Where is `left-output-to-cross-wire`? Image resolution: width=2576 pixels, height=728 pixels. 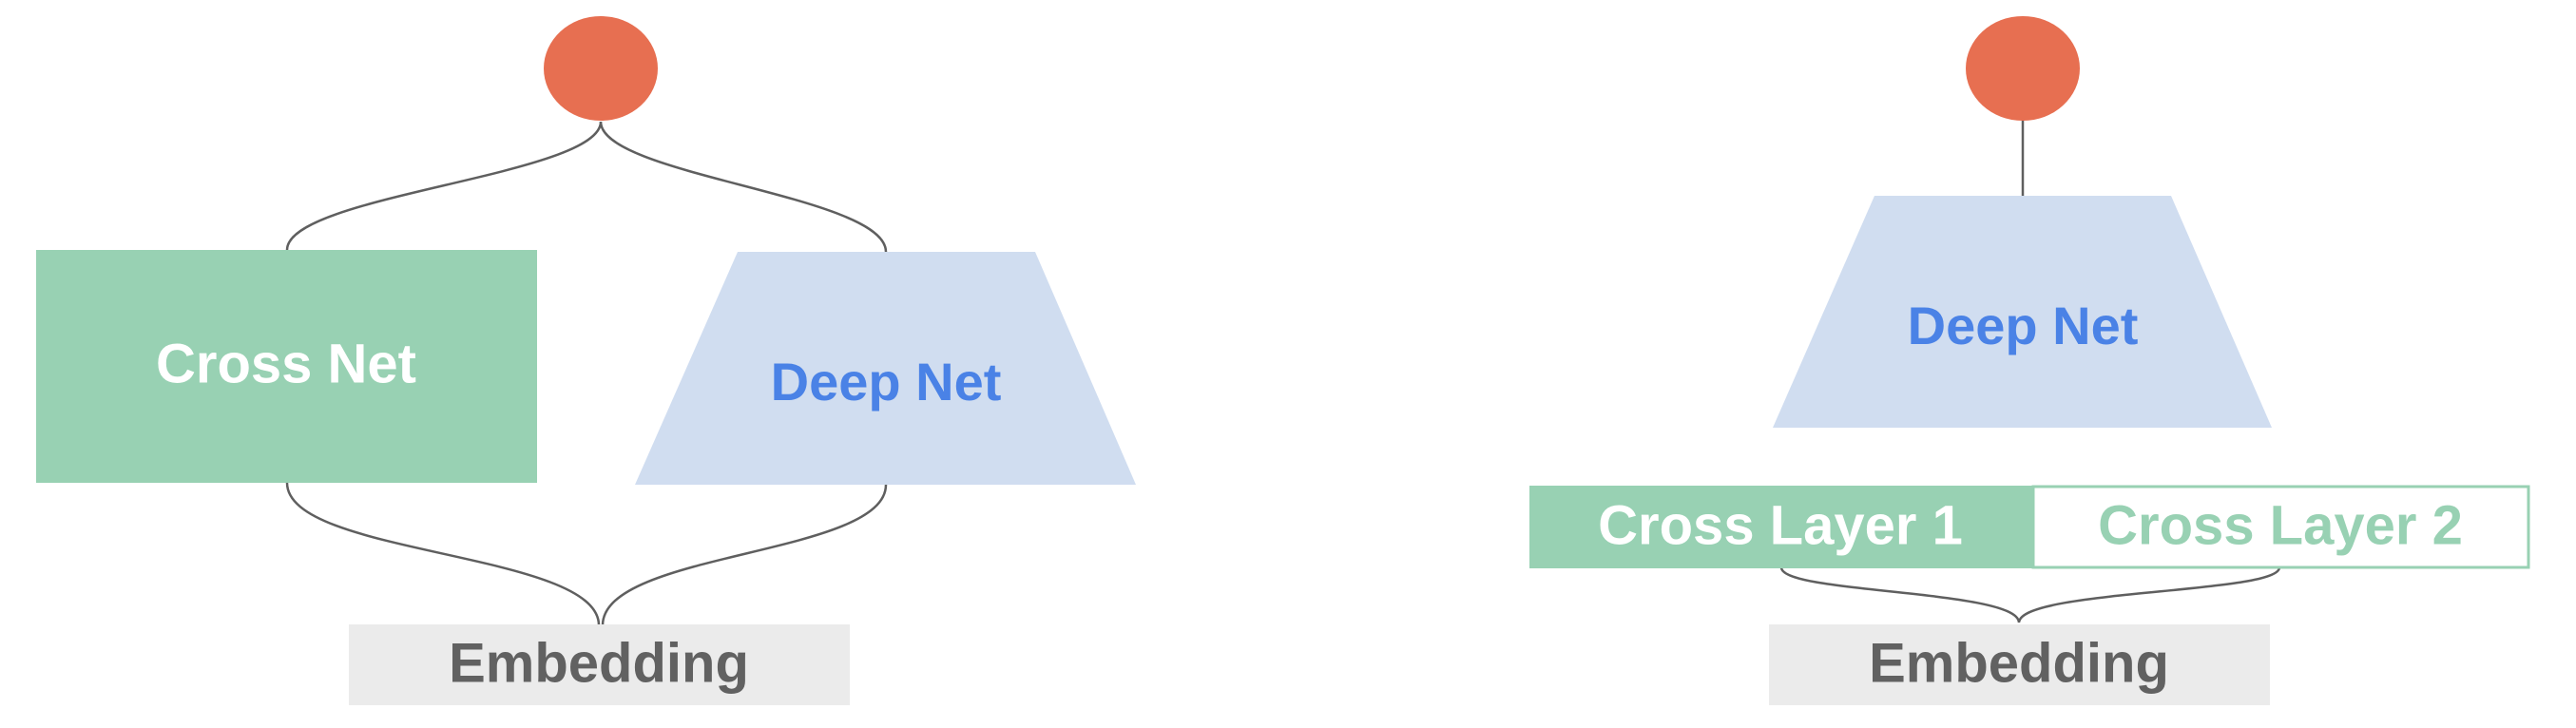
left-output-to-cross-wire is located at coordinates (444, 186).